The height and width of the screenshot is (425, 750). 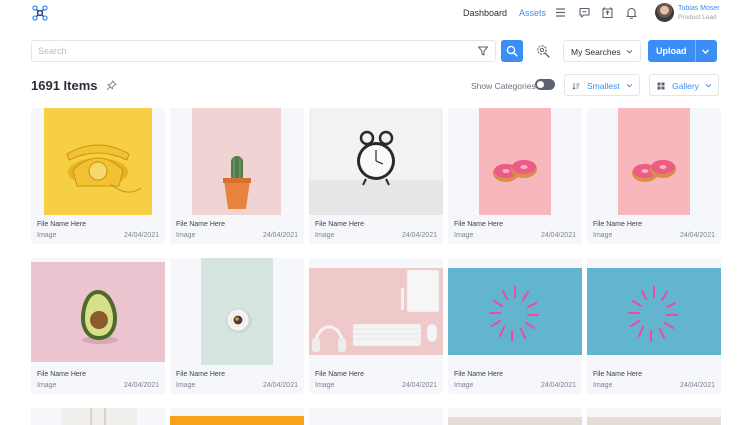 I want to click on sort-icon, so click(x=576, y=86).